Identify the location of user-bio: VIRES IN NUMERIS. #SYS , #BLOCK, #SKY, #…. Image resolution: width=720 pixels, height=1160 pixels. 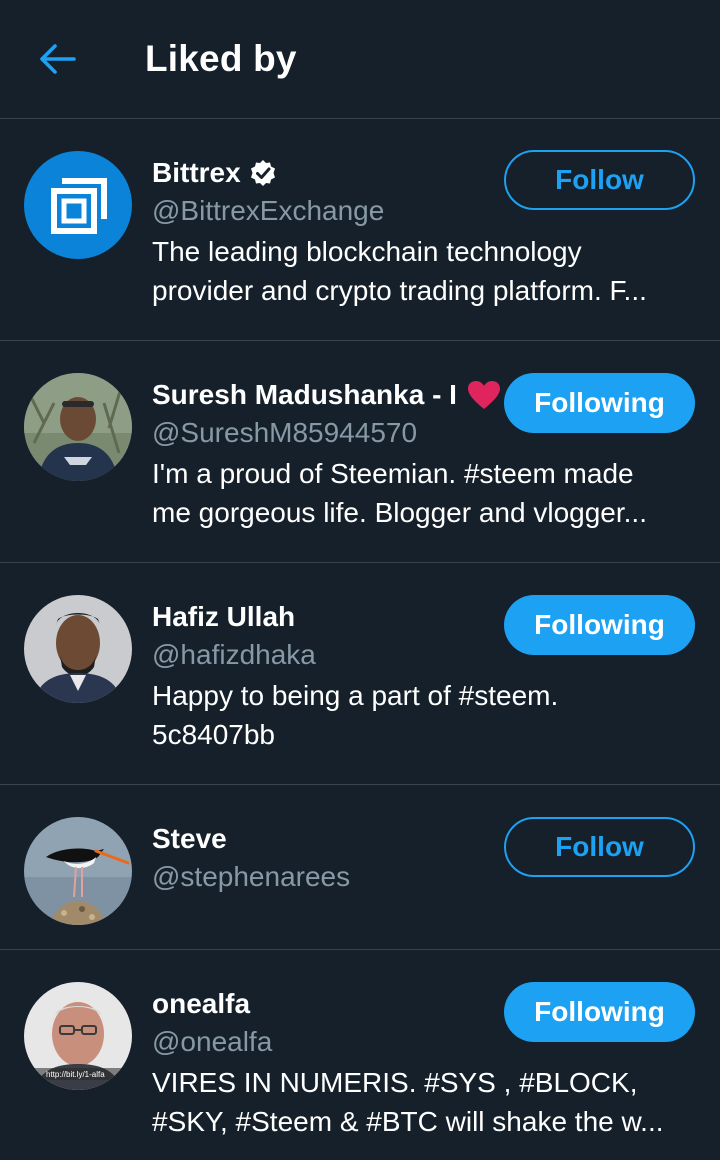
(421, 1102).